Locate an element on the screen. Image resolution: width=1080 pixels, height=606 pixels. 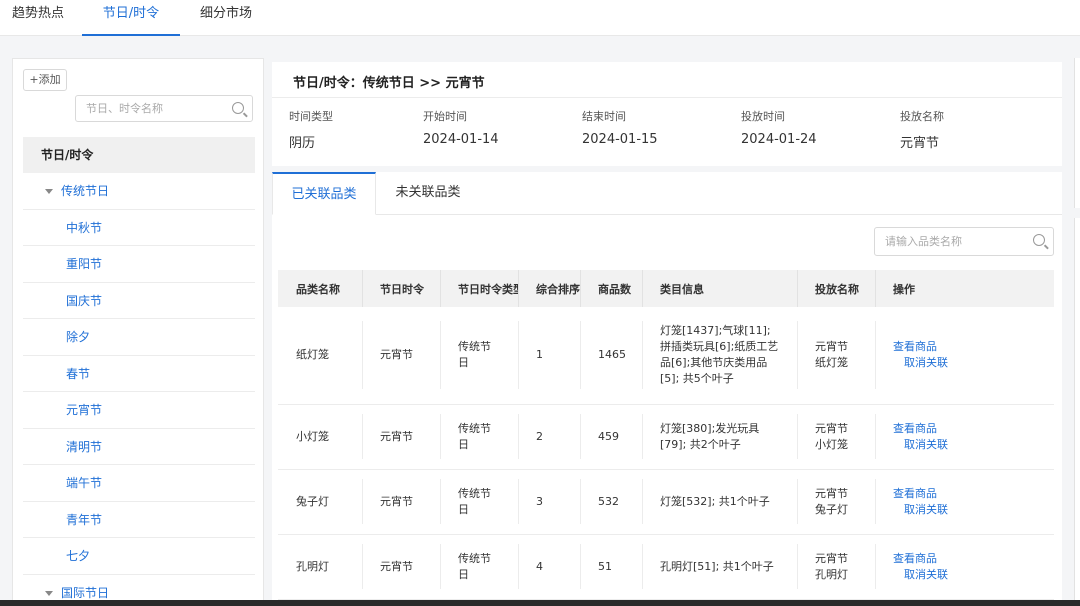
info-start-time: 开始时间 2024-01-14 is located at coordinates (461, 127).